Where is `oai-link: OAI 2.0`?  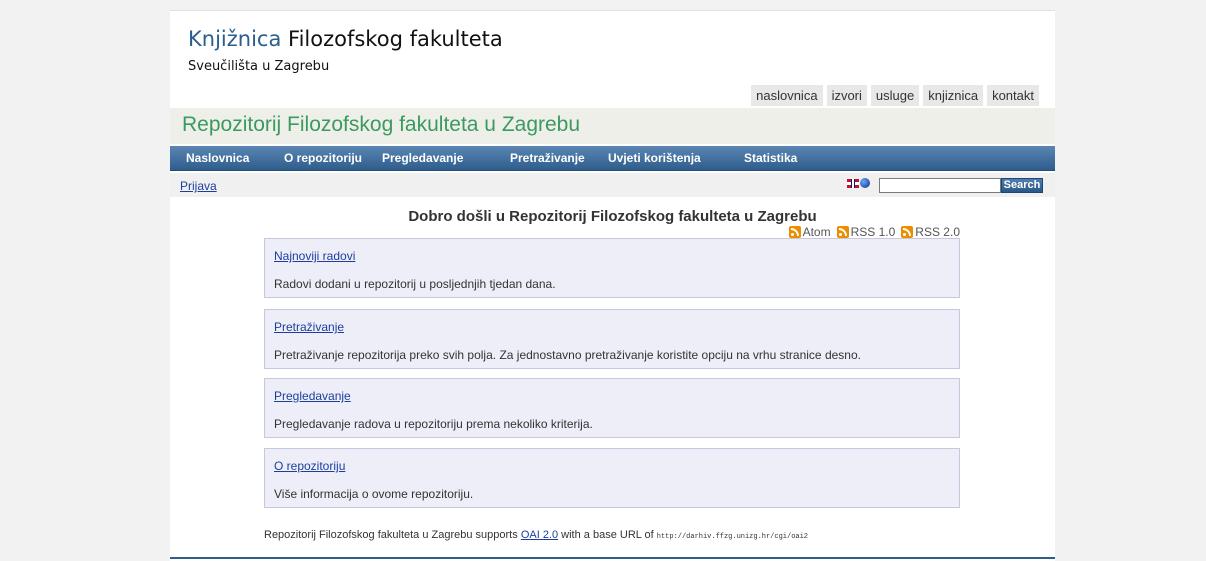
oai-link: OAI 2.0 is located at coordinates (539, 535).